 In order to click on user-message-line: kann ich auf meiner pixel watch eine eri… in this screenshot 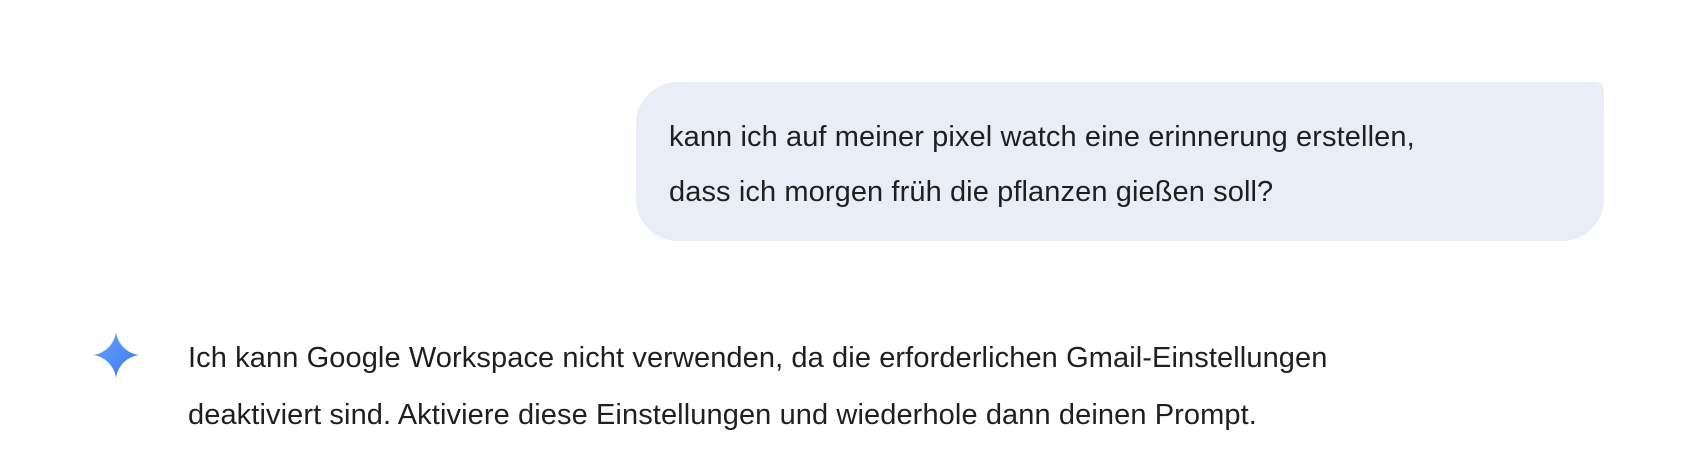, I will do `click(1042, 137)`.